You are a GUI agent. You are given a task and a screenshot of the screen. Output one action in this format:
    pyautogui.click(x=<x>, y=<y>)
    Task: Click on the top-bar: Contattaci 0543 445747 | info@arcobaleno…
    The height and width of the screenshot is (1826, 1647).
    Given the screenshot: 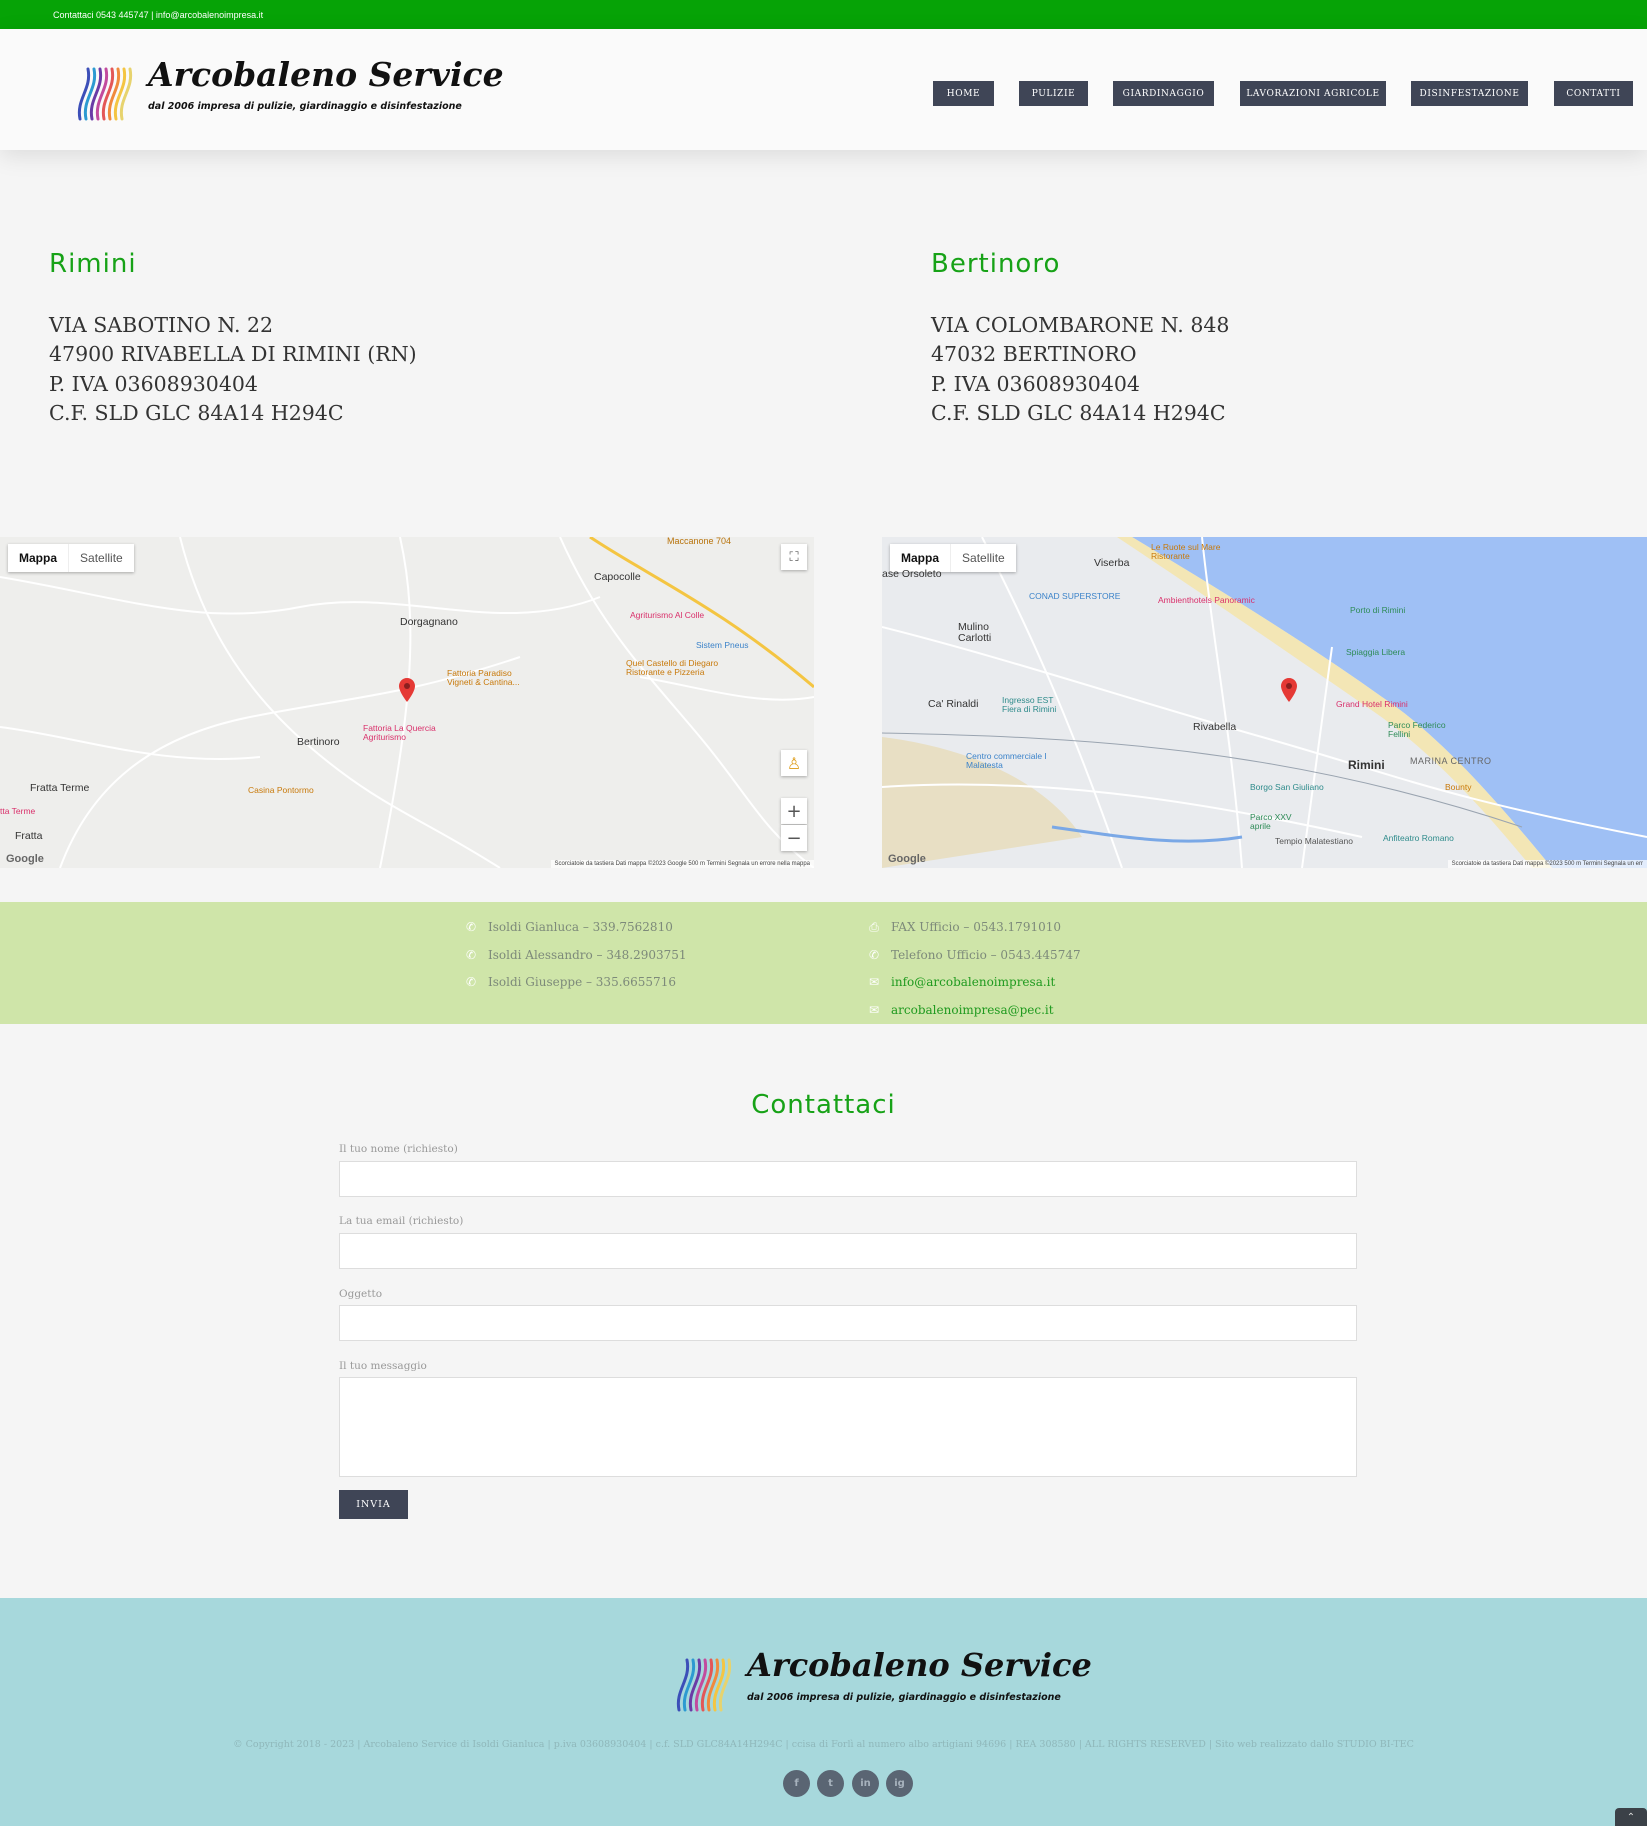 What is the action you would take?
    pyautogui.click(x=823, y=14)
    